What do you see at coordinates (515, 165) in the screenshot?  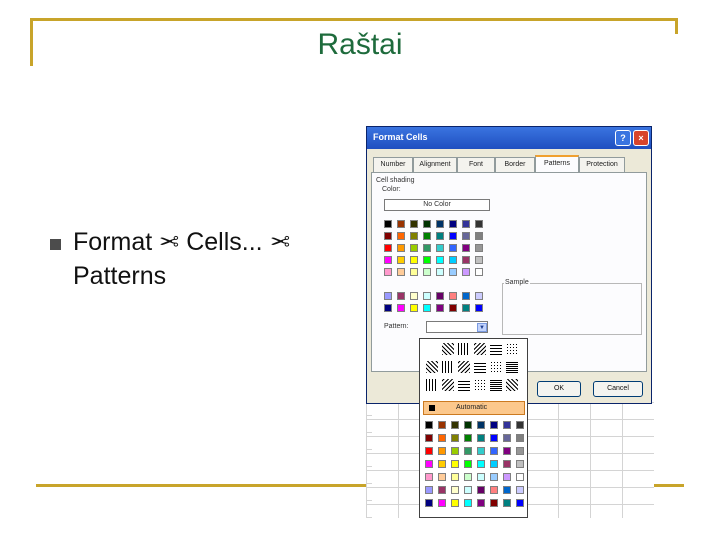 I see `tab-border: Border` at bounding box center [515, 165].